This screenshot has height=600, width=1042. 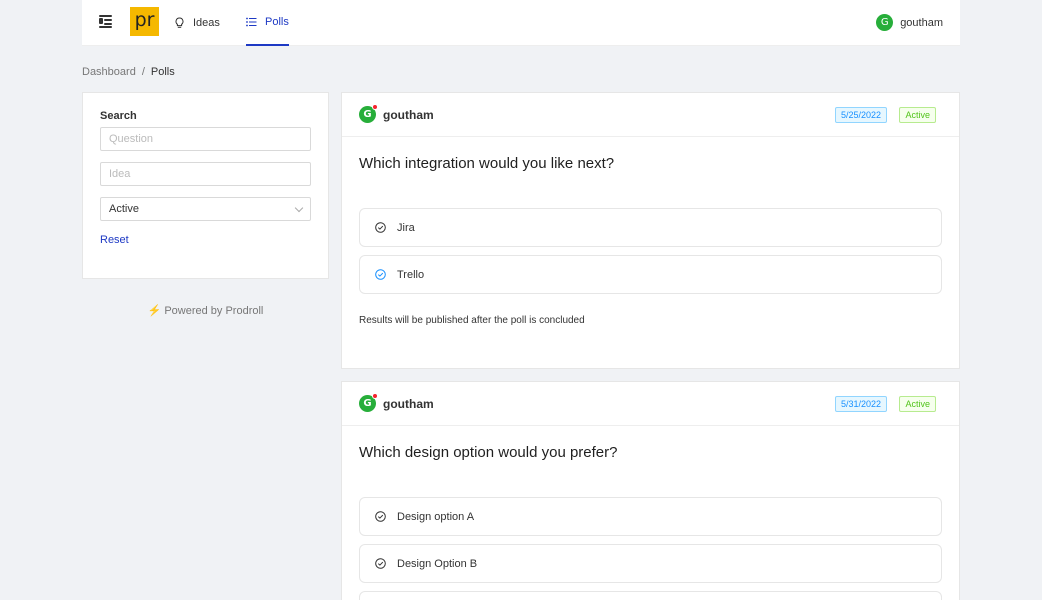 What do you see at coordinates (650, 563) in the screenshot?
I see `poll-option: Design Option B` at bounding box center [650, 563].